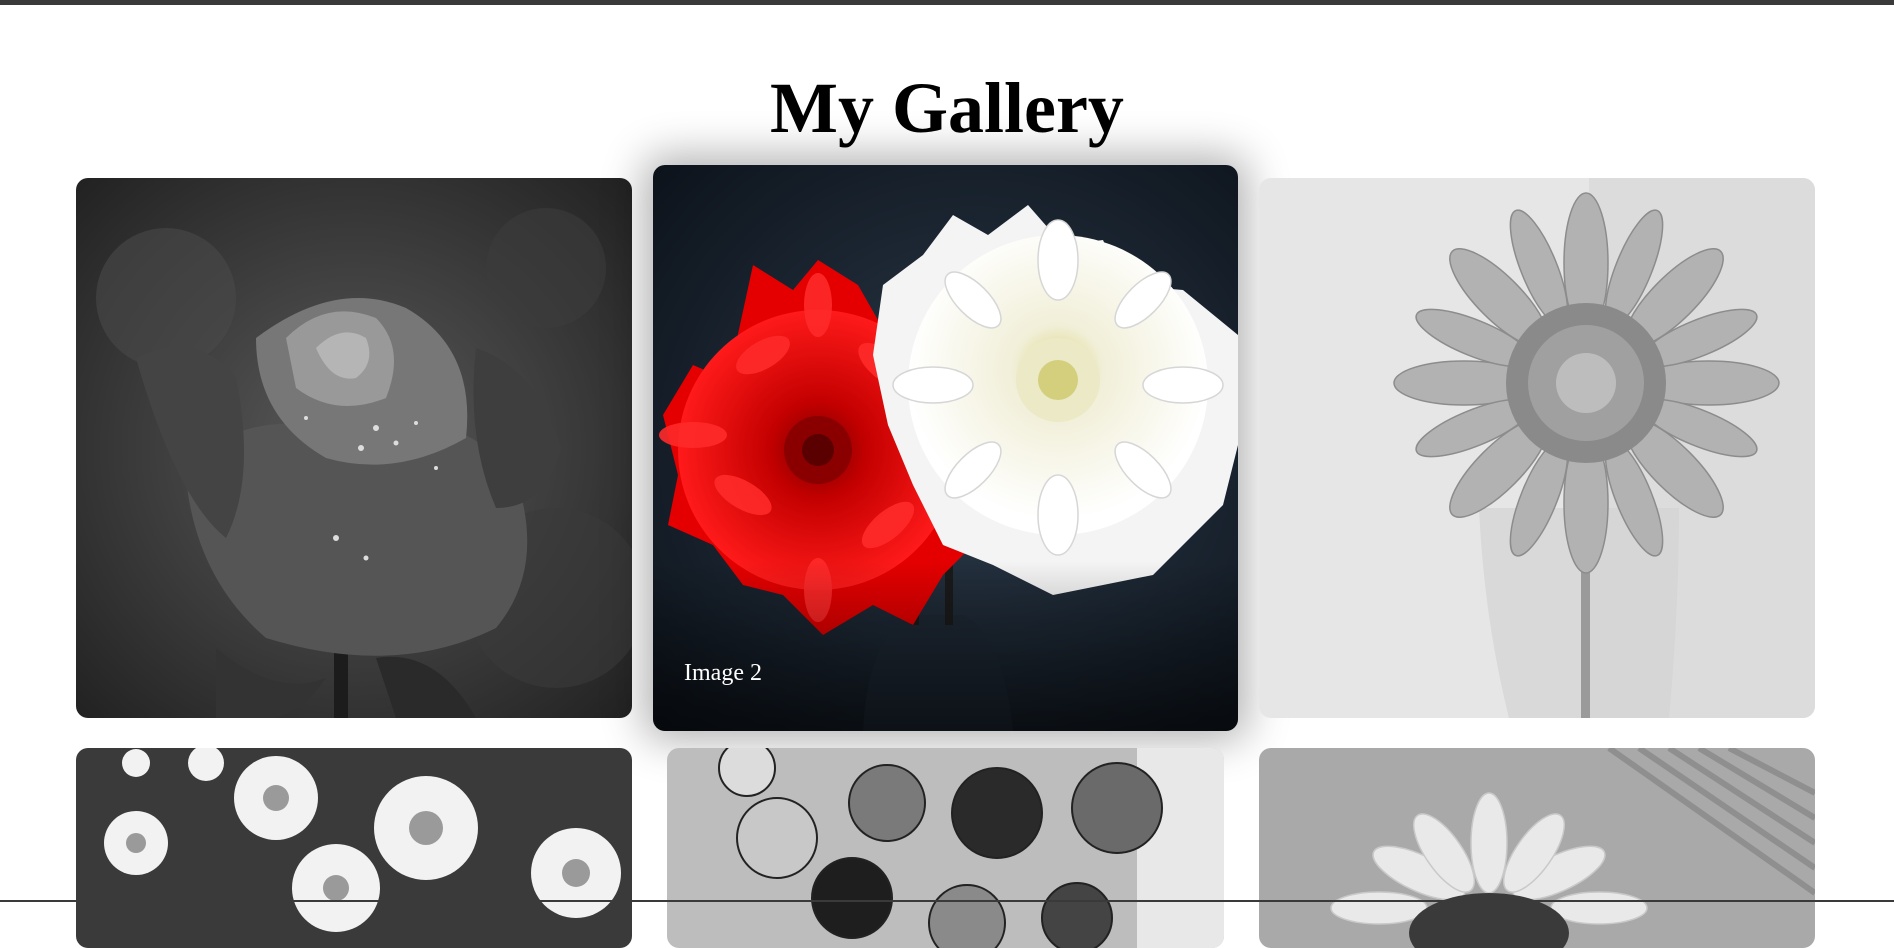 Image resolution: width=1894 pixels, height=948 pixels. I want to click on gallery-card-sunflower, so click(1537, 848).